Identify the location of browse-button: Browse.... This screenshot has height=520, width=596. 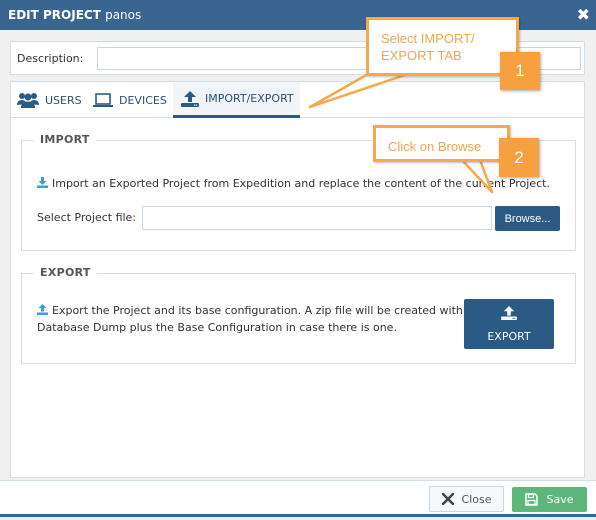
(527, 218).